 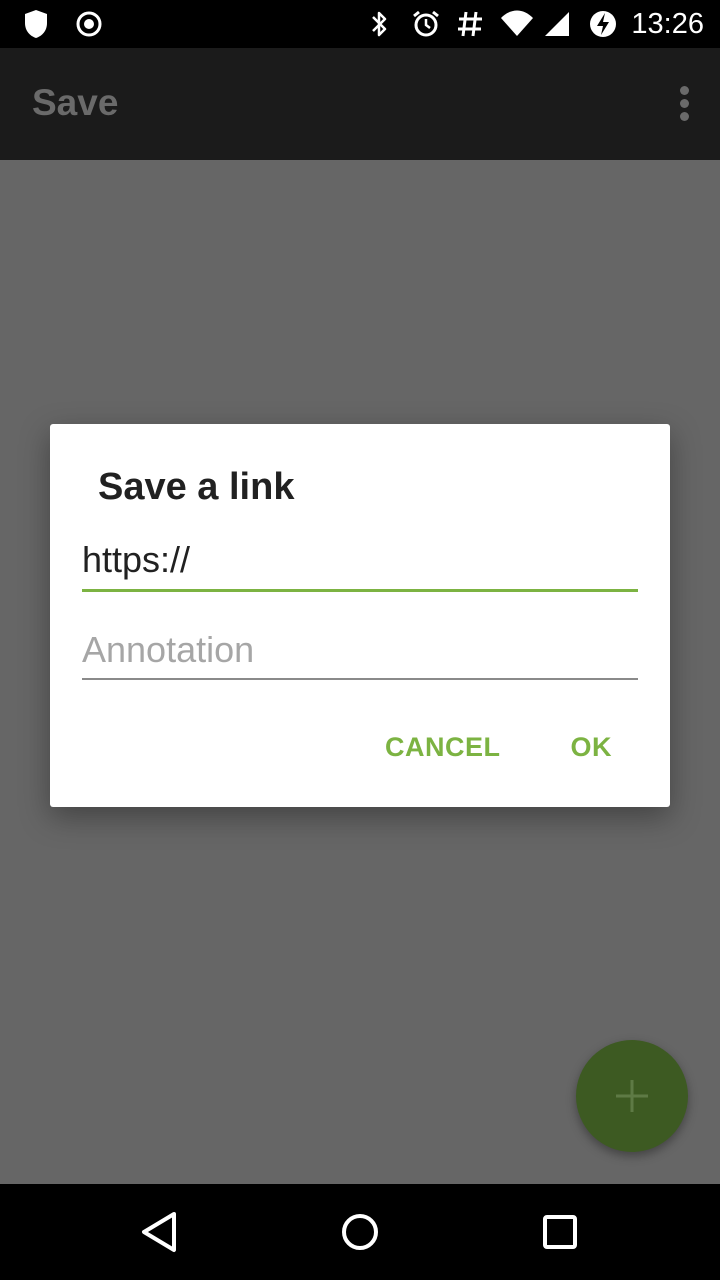 What do you see at coordinates (535, 24) in the screenshot?
I see `status-bar-right: 13:26` at bounding box center [535, 24].